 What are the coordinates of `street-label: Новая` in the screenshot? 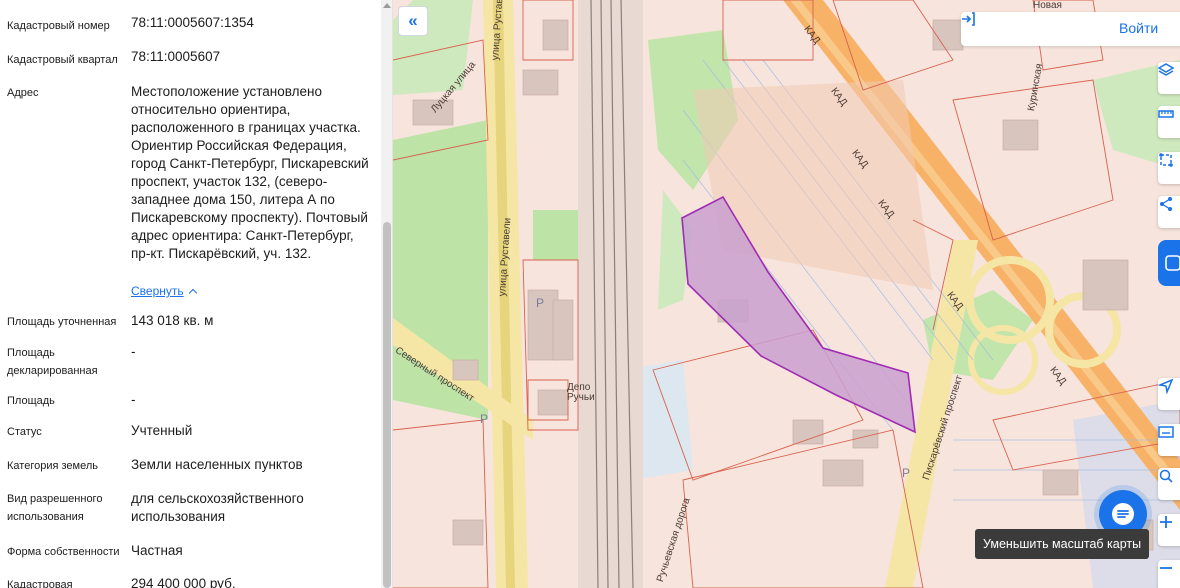 It's located at (1047, 5).